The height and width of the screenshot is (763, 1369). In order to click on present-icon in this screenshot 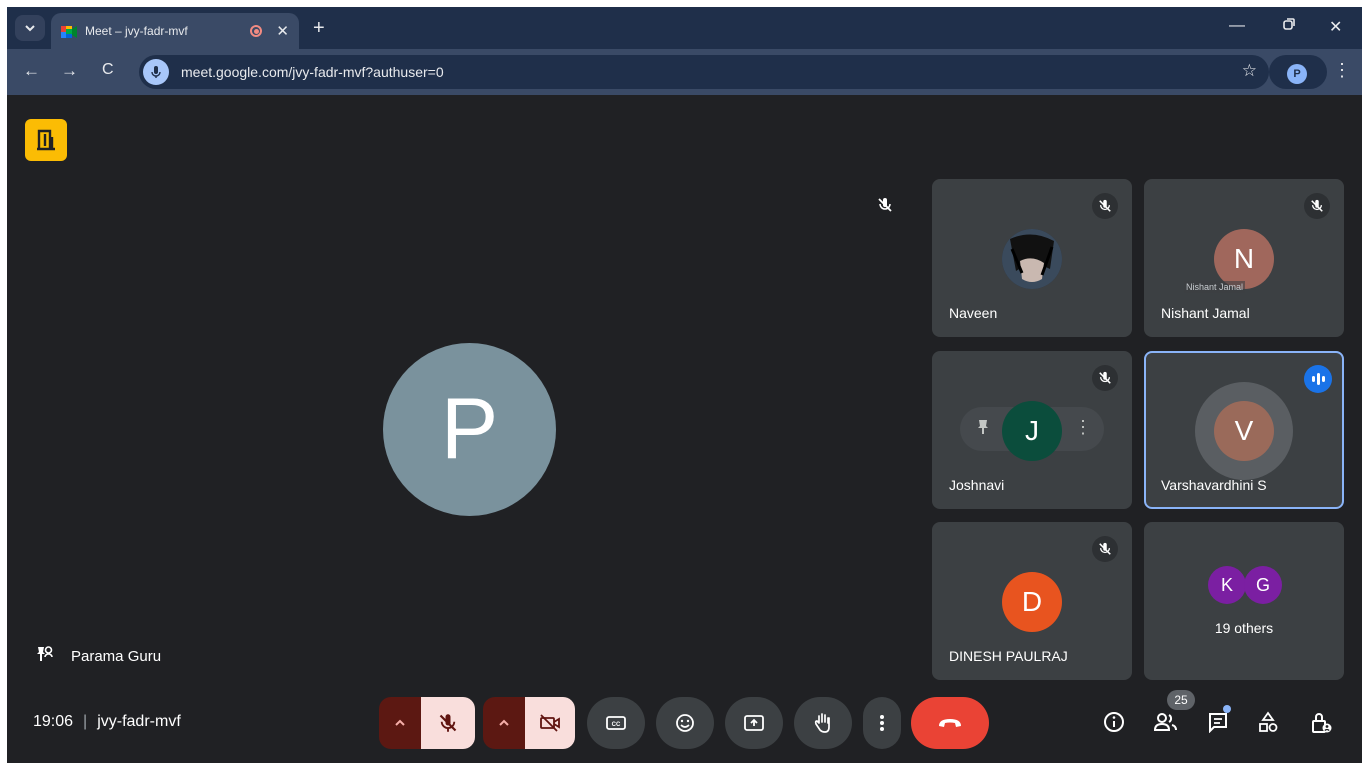, I will do `click(754, 723)`.